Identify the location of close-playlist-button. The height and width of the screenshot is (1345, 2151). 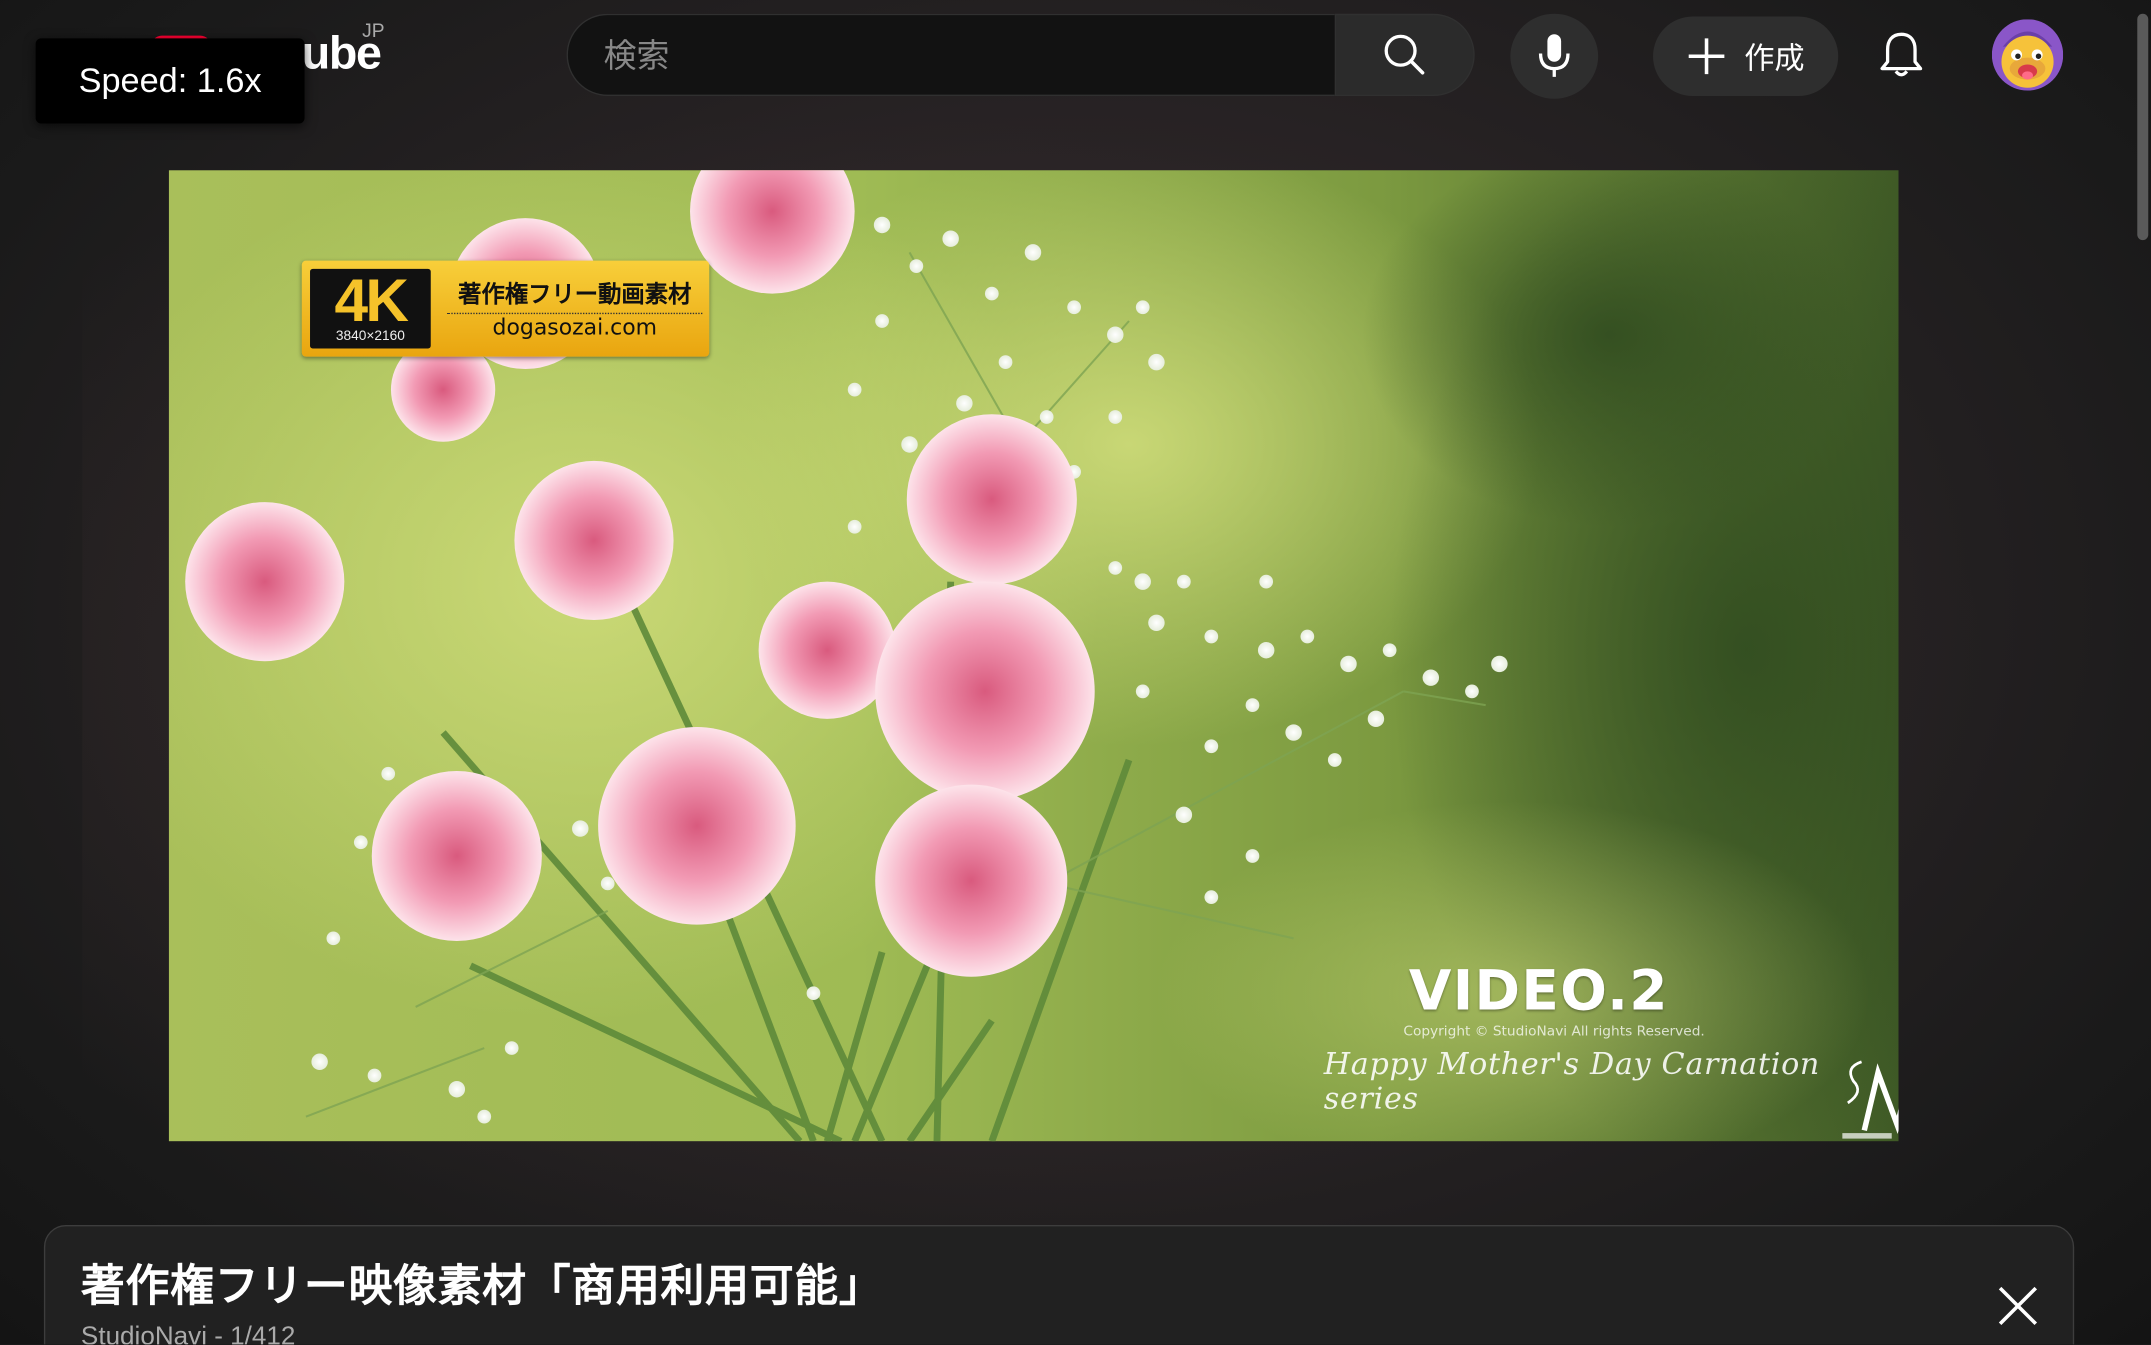
(2017, 1306).